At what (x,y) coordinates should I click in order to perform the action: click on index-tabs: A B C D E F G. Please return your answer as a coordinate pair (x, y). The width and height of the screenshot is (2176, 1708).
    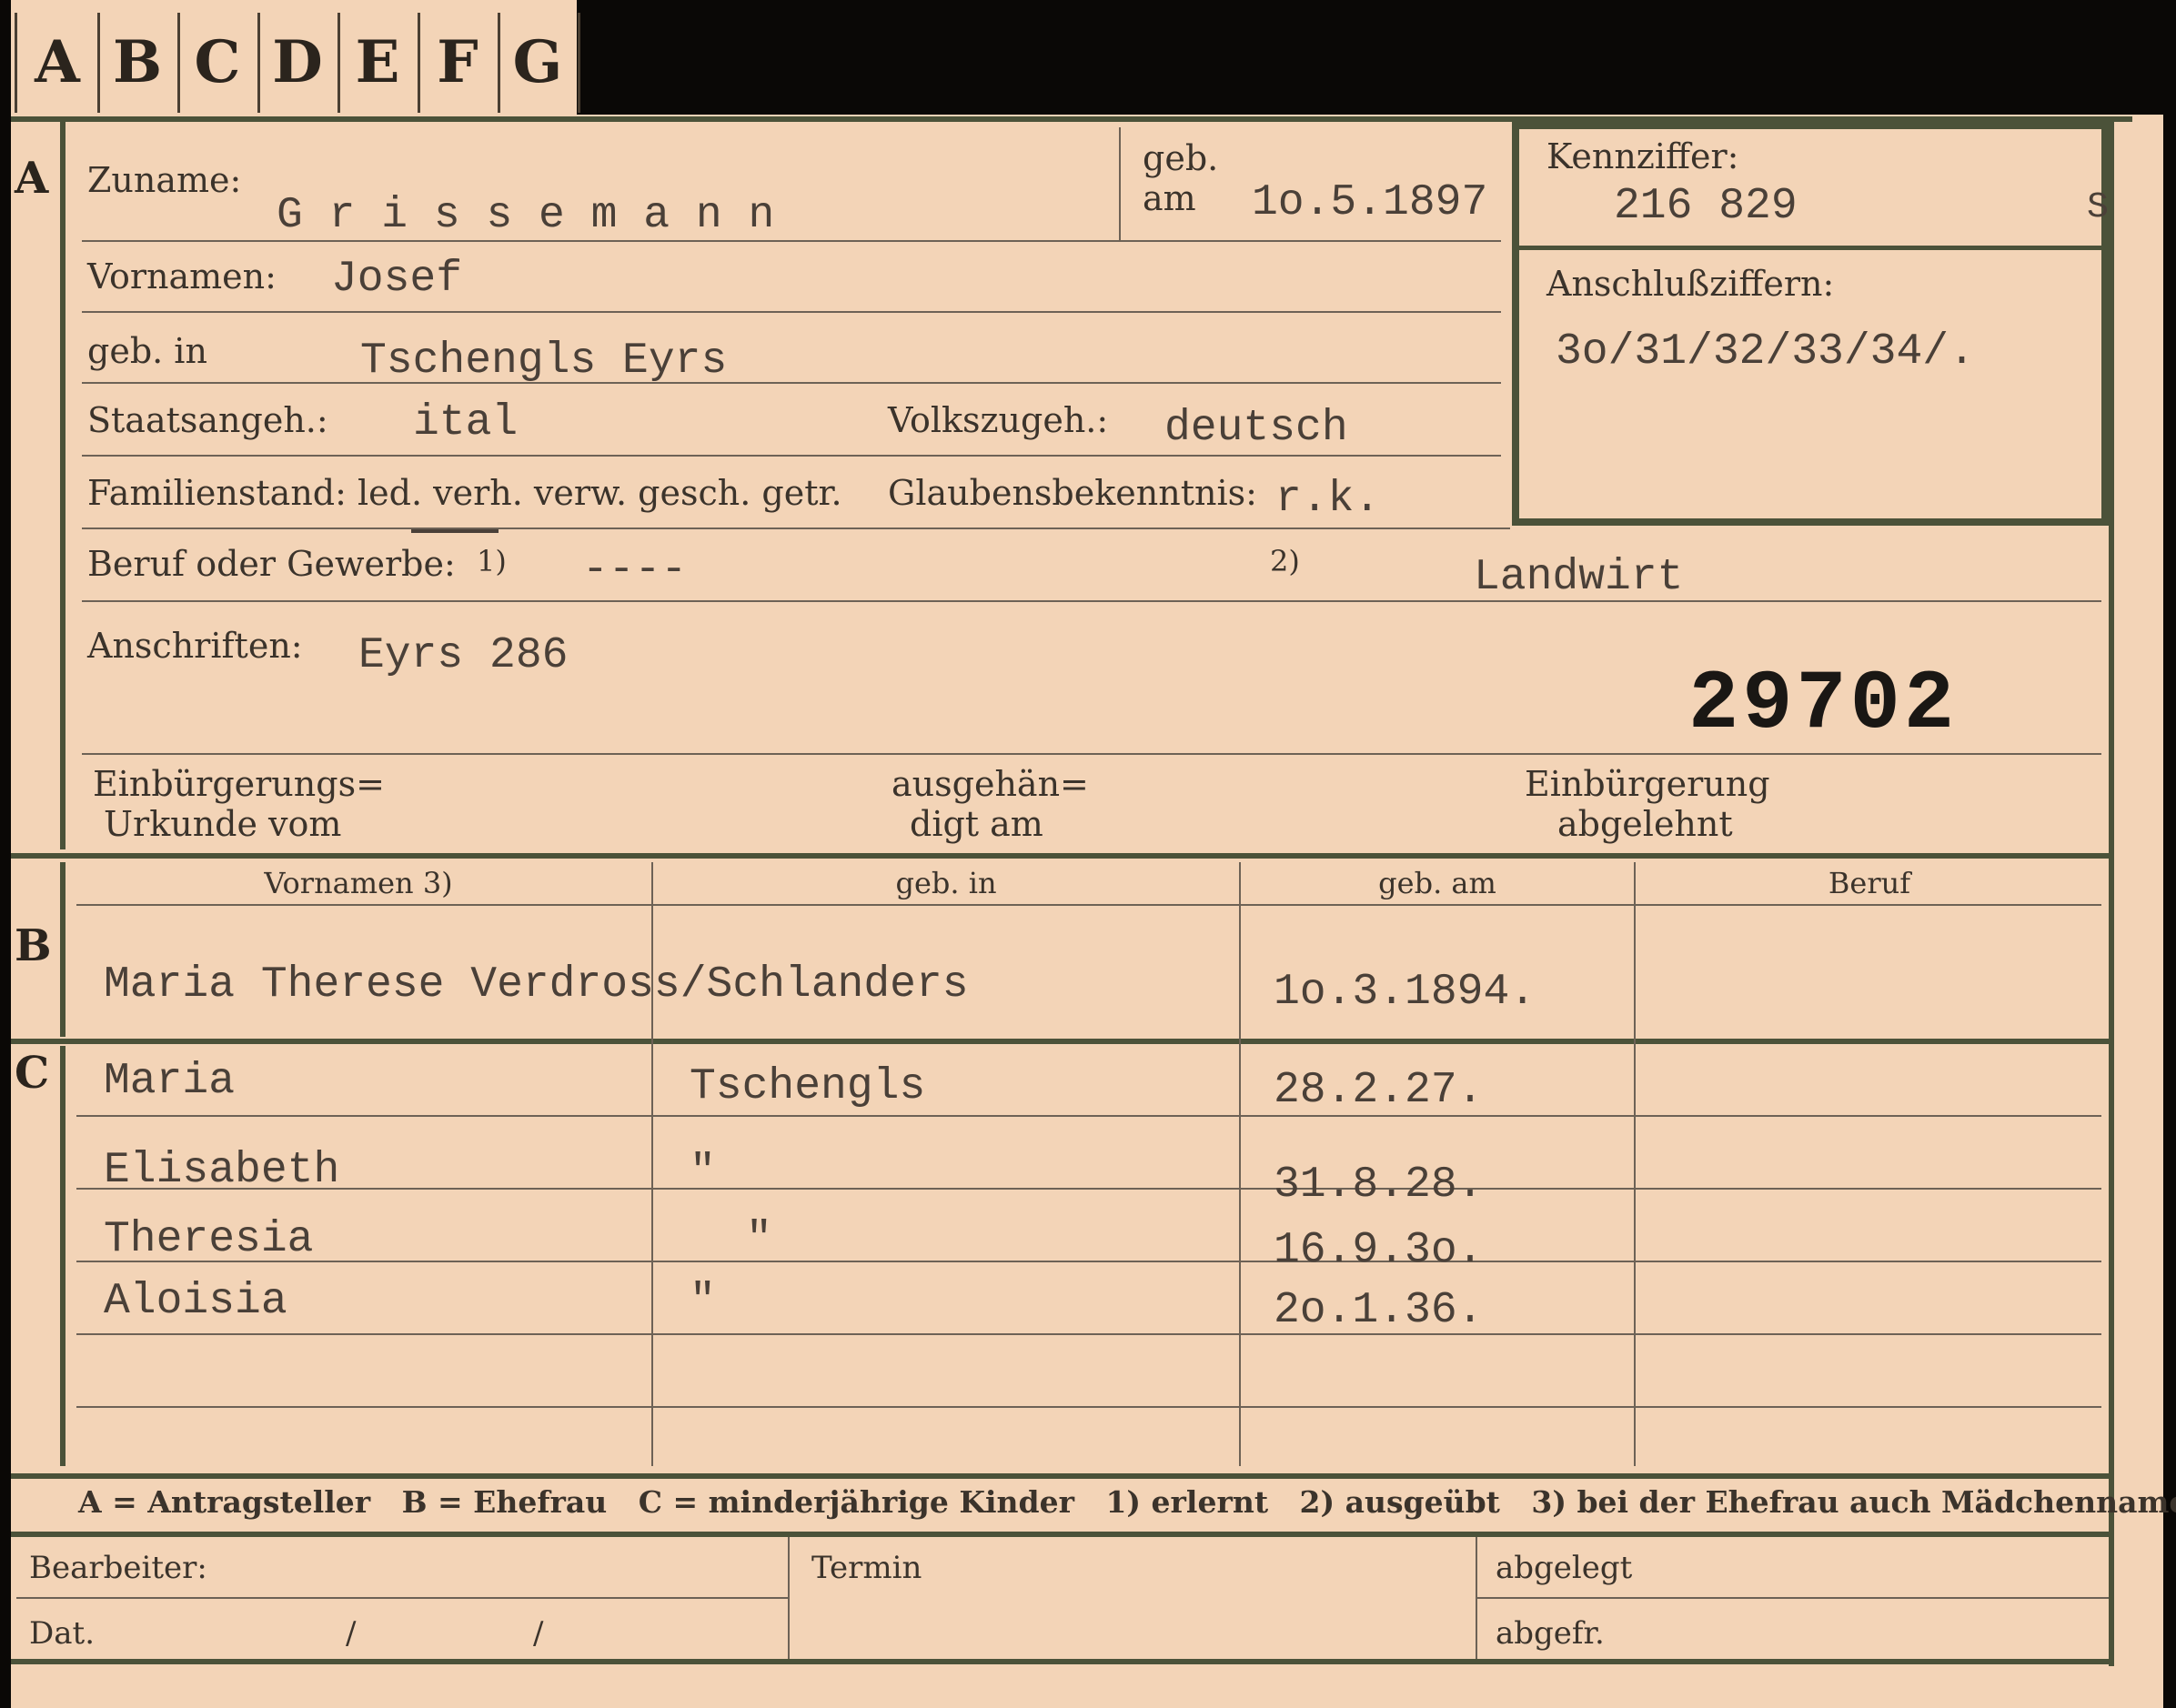
    Looking at the image, I should click on (295, 59).